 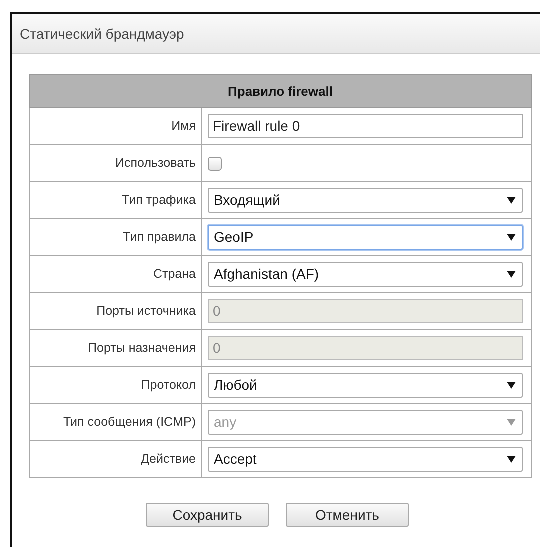 I want to click on field-label: Использовать, so click(x=116, y=163).